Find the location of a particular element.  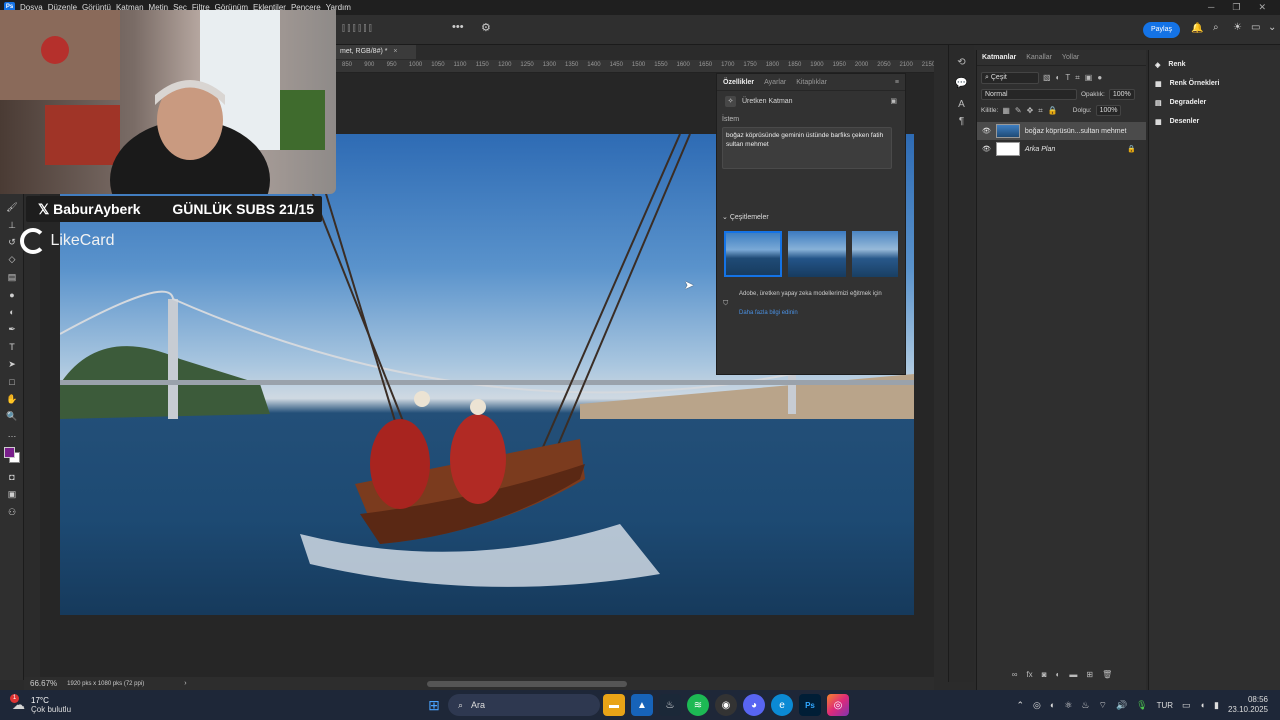

history-panel-icon: ⟲ is located at coordinates (961, 62).